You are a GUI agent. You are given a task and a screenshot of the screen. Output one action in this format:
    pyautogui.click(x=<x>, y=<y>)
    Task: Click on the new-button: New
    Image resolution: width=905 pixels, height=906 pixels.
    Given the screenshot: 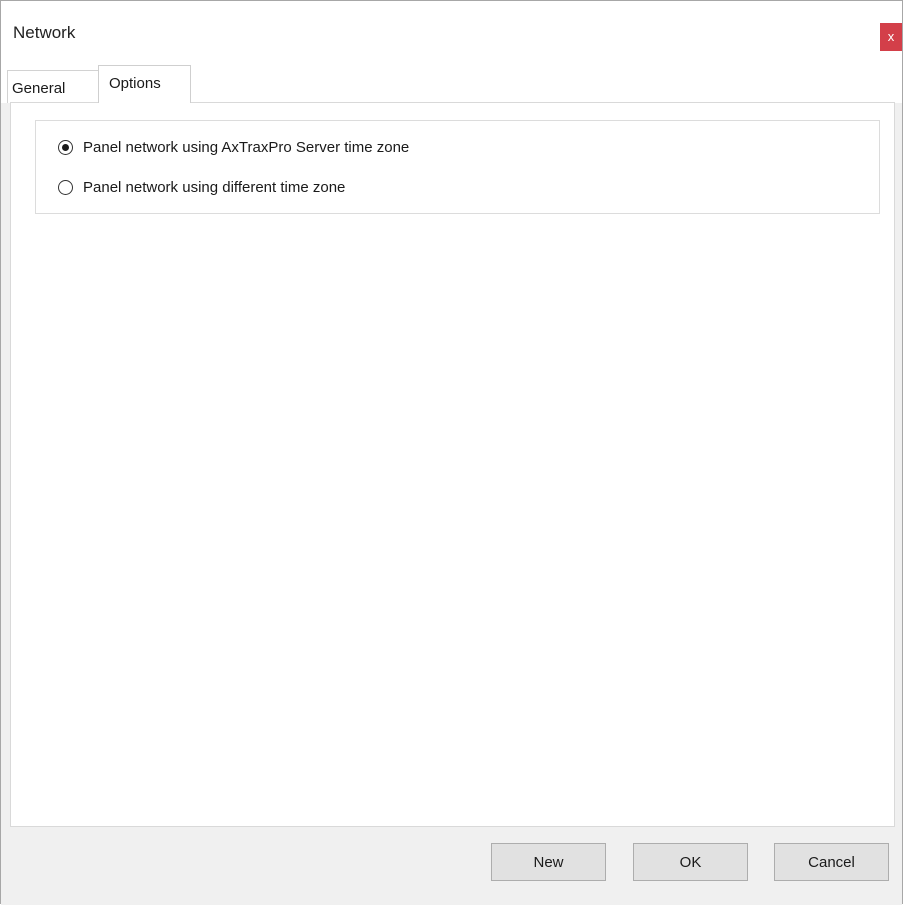 What is the action you would take?
    pyautogui.click(x=548, y=862)
    